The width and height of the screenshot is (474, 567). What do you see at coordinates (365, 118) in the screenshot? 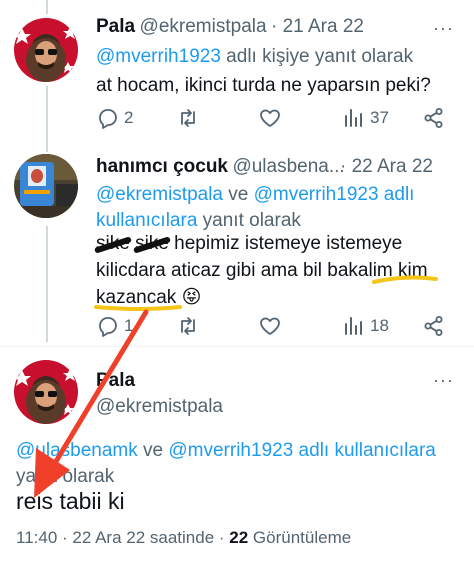
I see `views-button: 37` at bounding box center [365, 118].